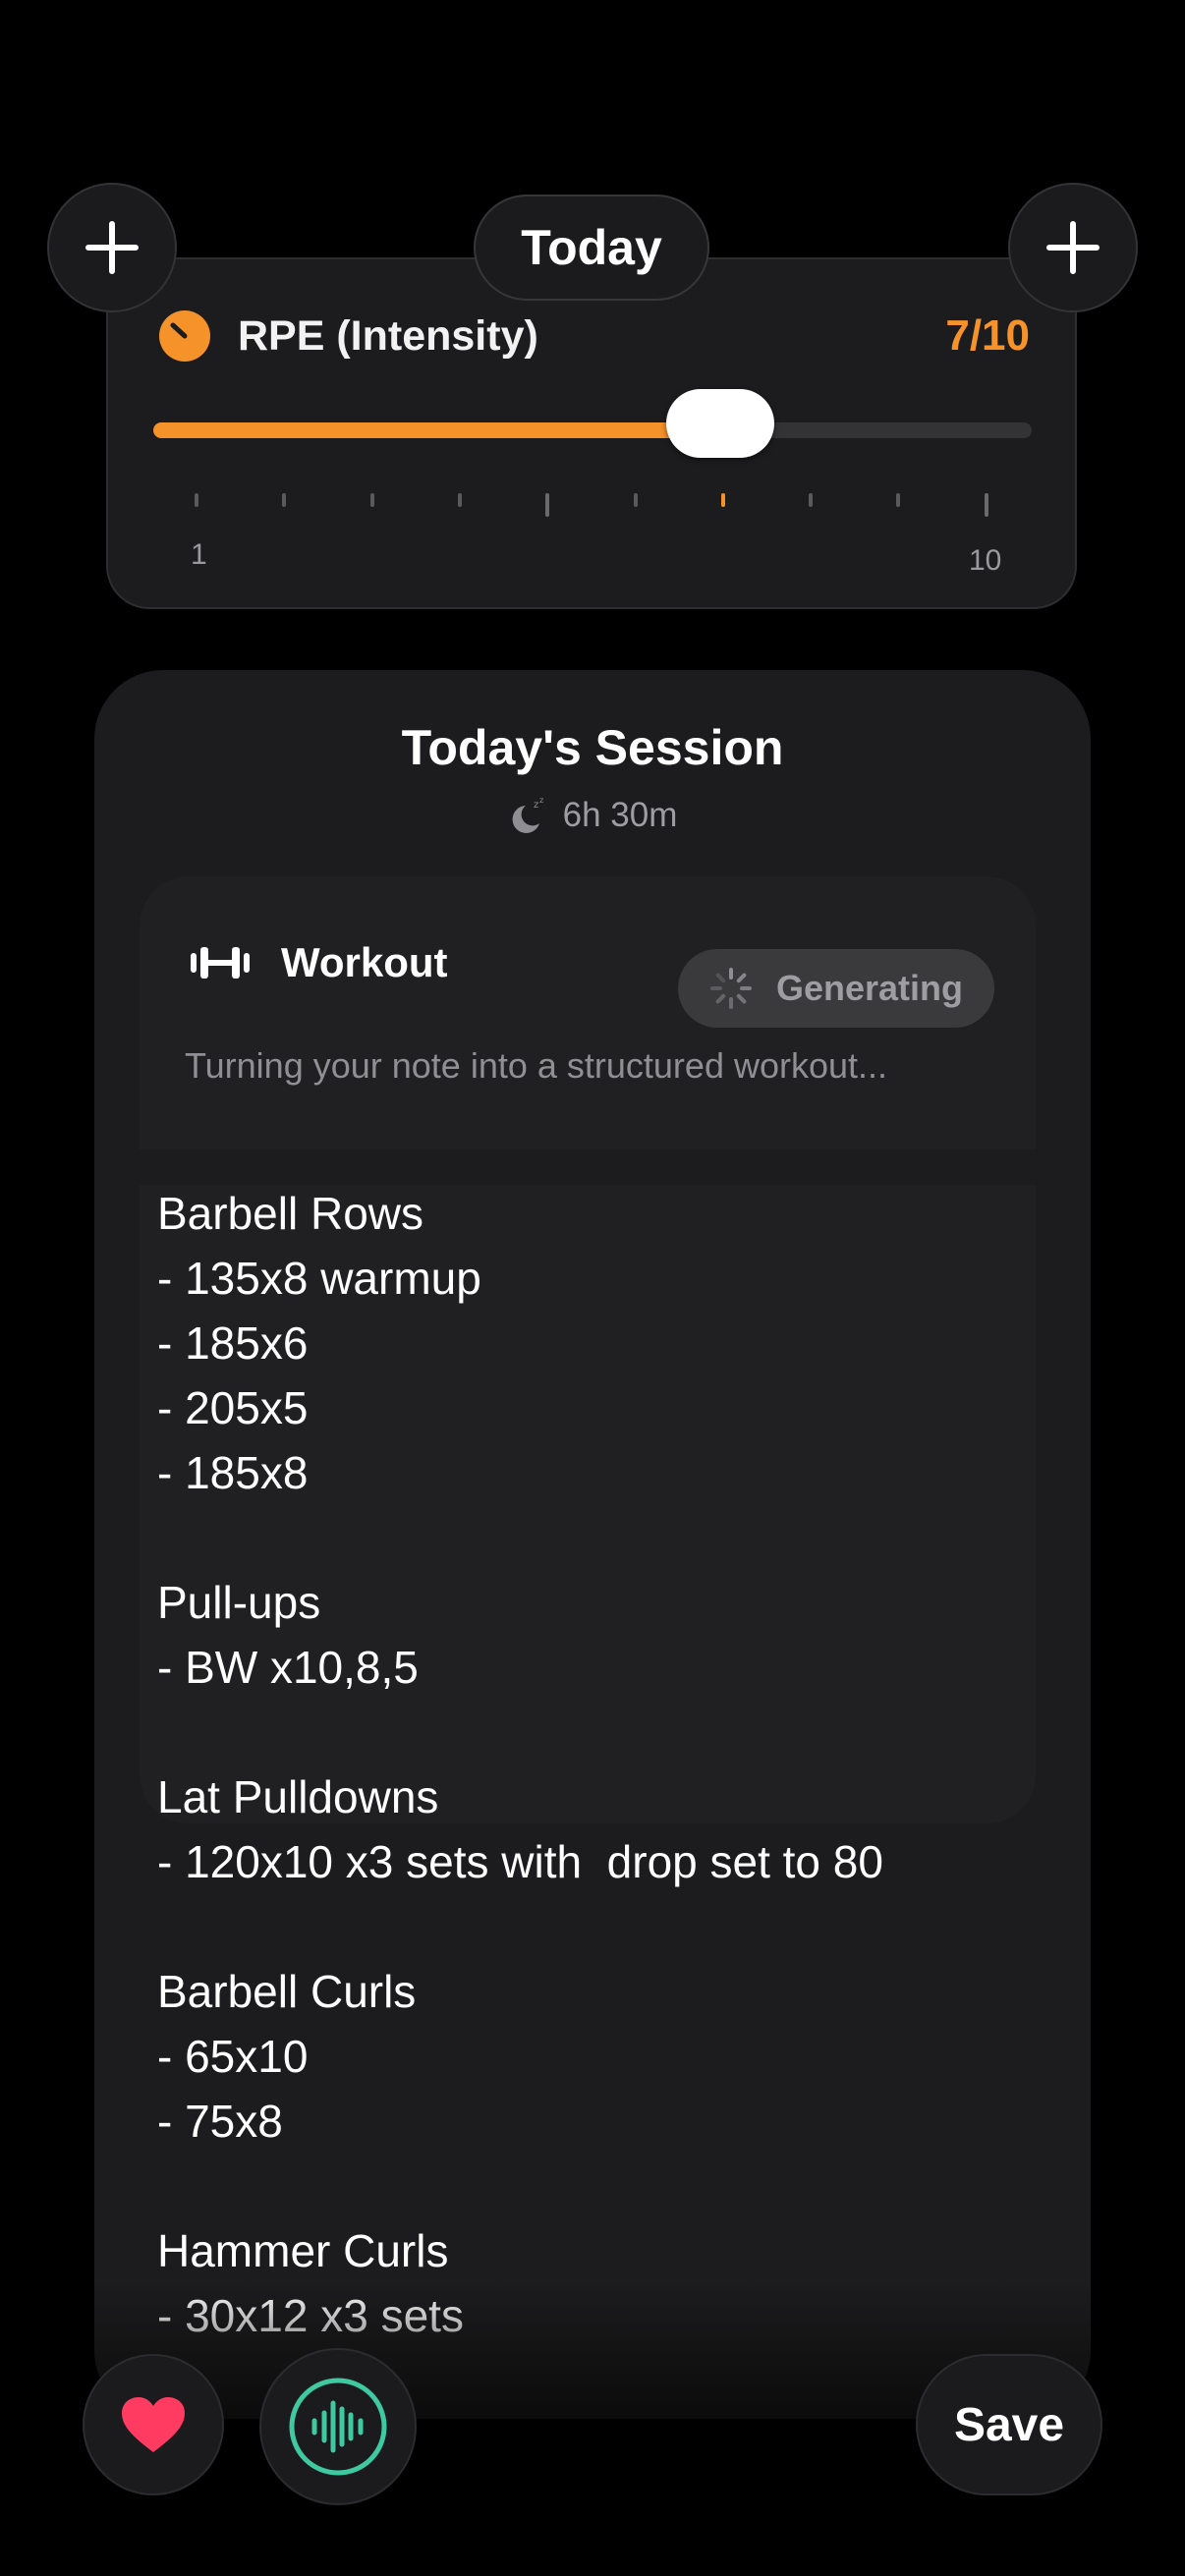 The width and height of the screenshot is (1185, 2576). I want to click on rpe-slider-fill, so click(437, 430).